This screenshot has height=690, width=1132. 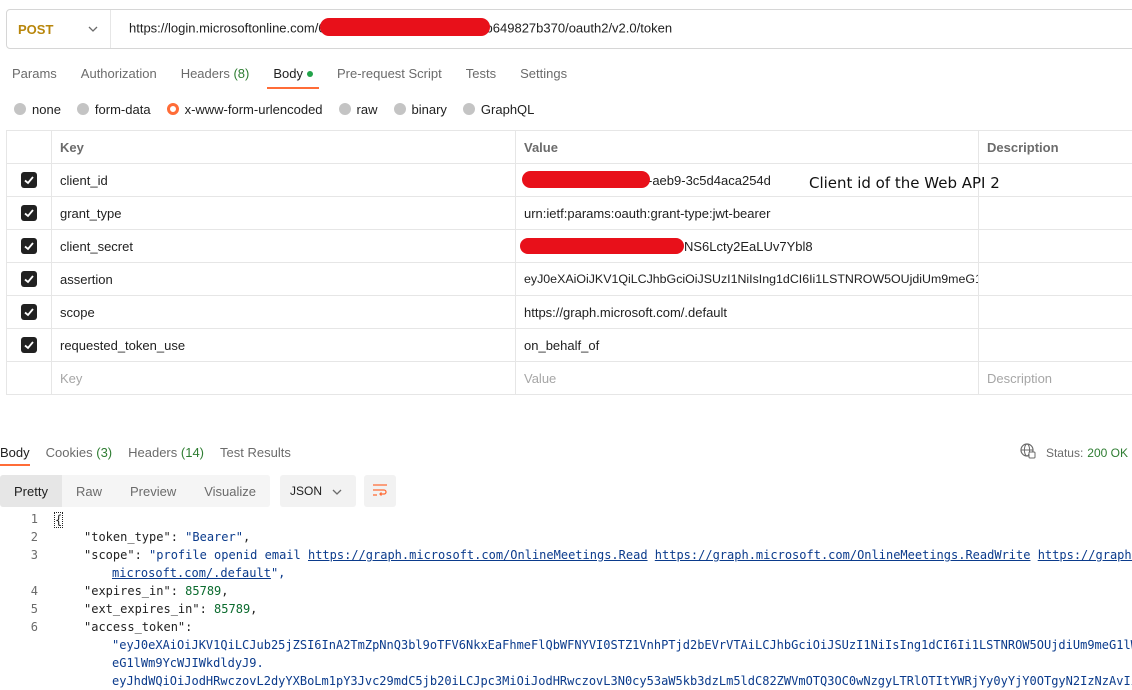 I want to click on radio-raw: raw, so click(x=358, y=109).